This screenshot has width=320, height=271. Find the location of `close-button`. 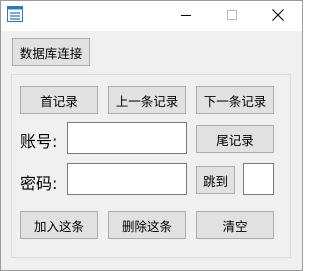

close-button is located at coordinates (278, 15).